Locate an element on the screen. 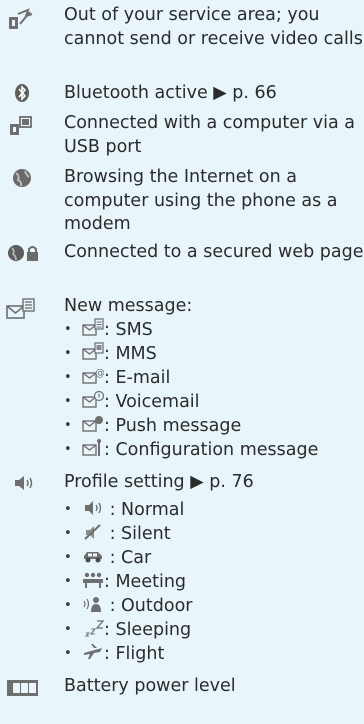 This screenshot has height=724, width=364. normal-profile-icon is located at coordinates (93, 508).